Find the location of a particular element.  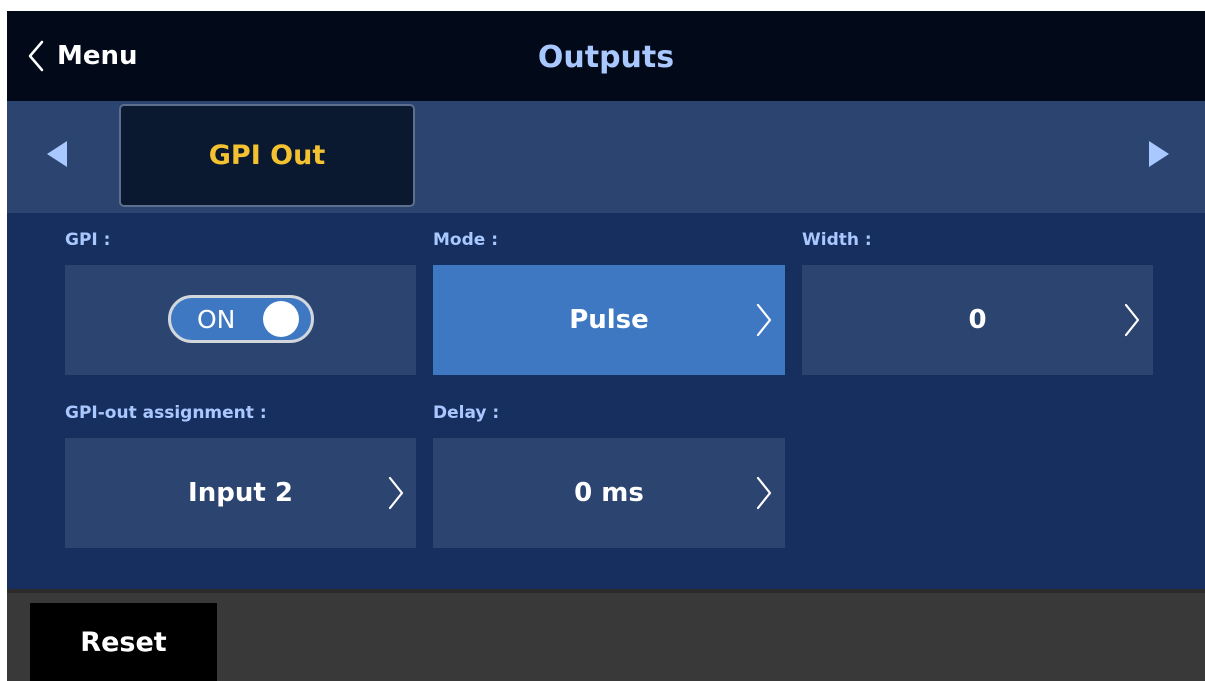

page-title: Outputs is located at coordinates (606, 57).